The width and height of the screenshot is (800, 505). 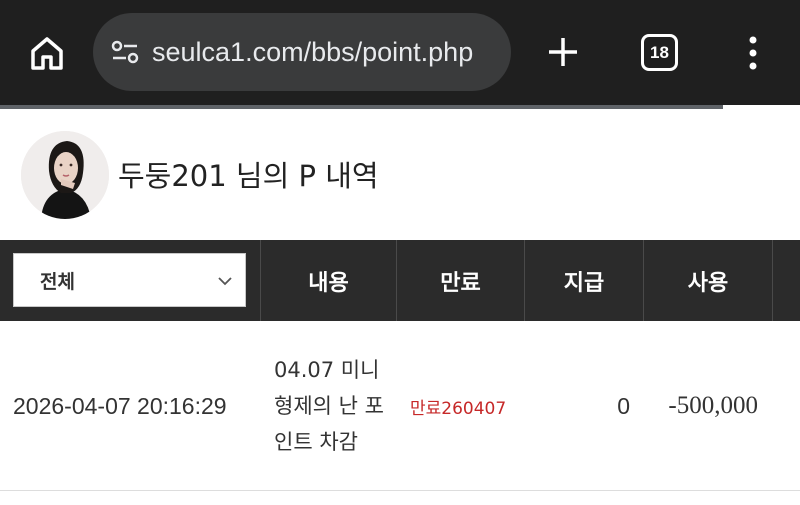 I want to click on home-button, so click(x=47, y=53).